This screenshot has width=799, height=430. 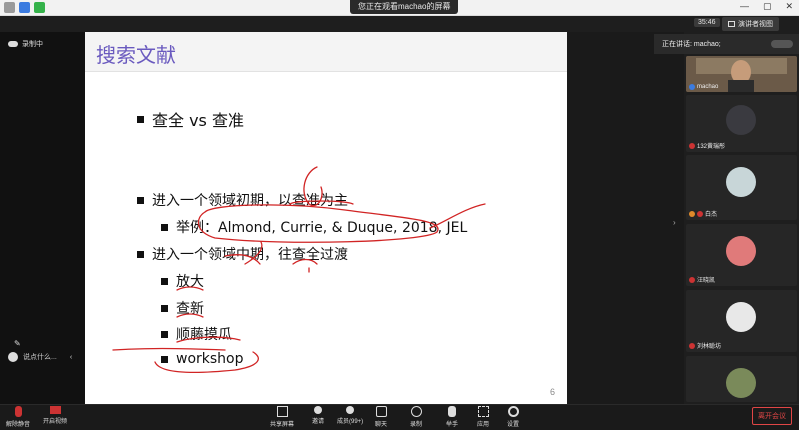 I want to click on grid-icon, so click(x=731, y=24).